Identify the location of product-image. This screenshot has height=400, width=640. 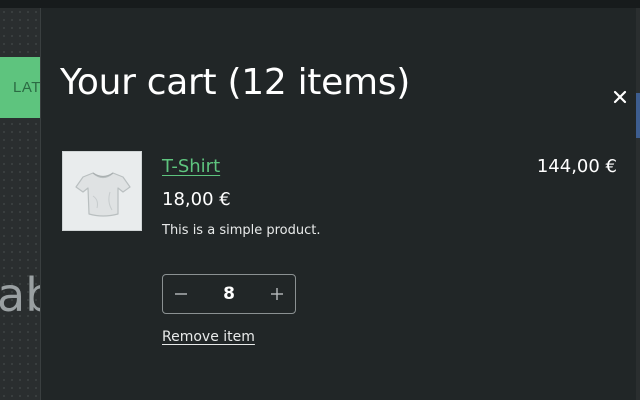
(102, 191).